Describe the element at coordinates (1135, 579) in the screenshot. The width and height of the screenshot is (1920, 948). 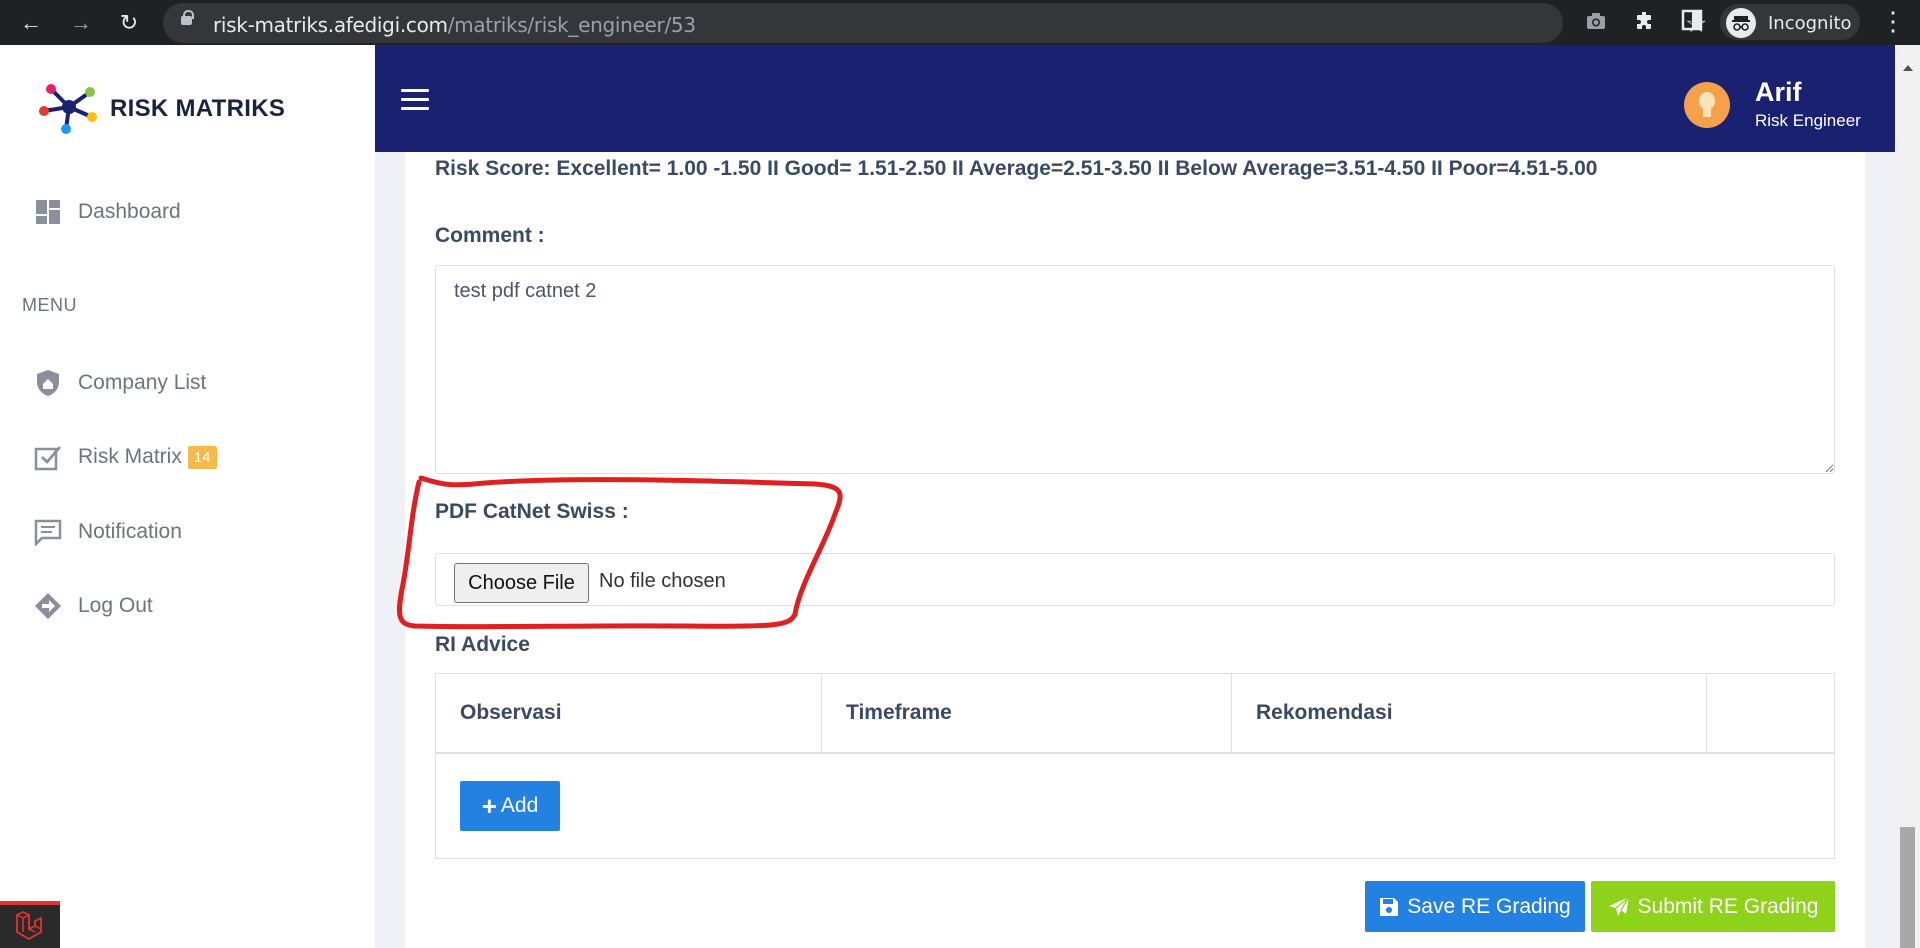
I see `pdf-file-input: Choose File No file chosen` at that location.